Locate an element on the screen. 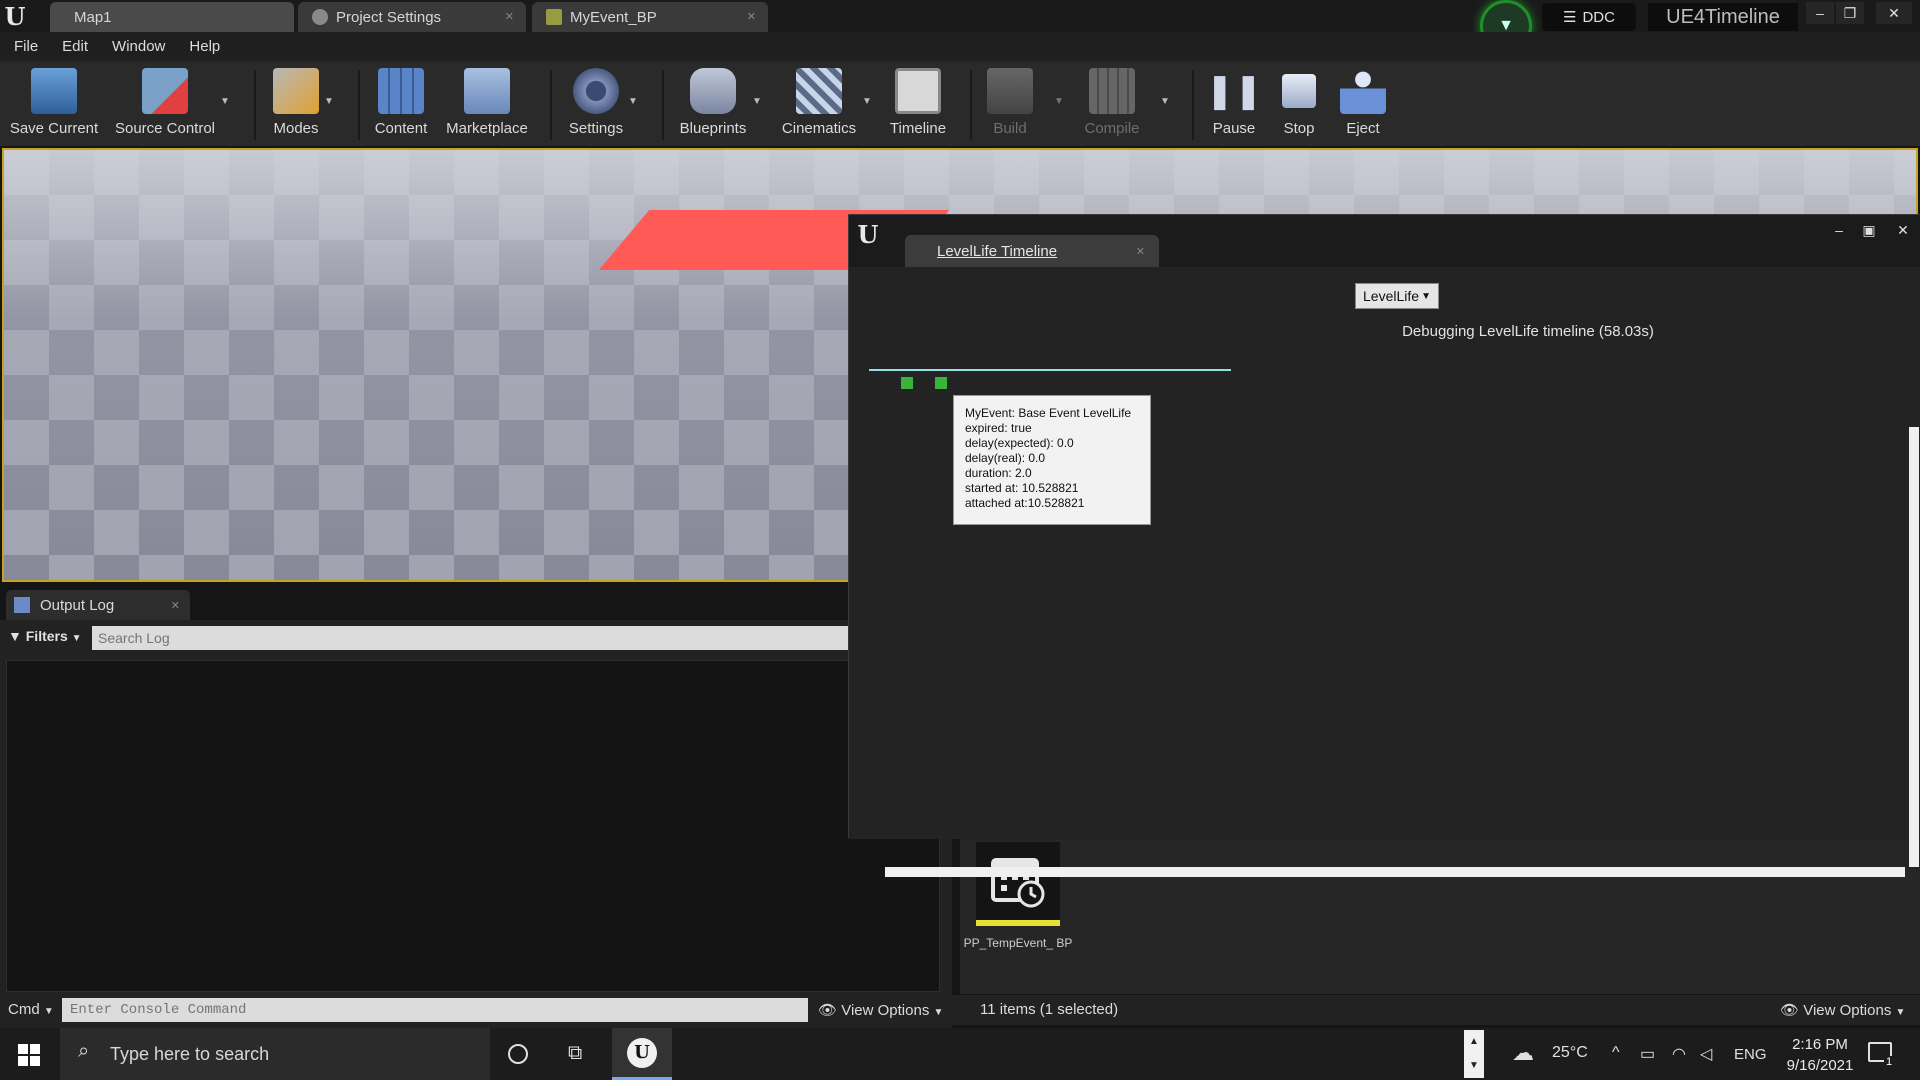  menu-edit: Edit is located at coordinates (75, 46).